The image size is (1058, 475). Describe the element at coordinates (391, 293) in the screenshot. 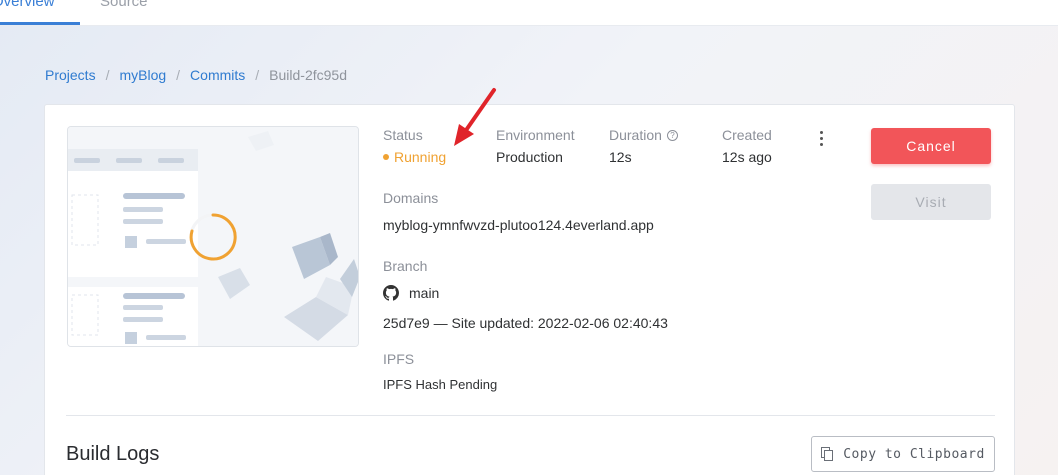

I see `github-icon` at that location.